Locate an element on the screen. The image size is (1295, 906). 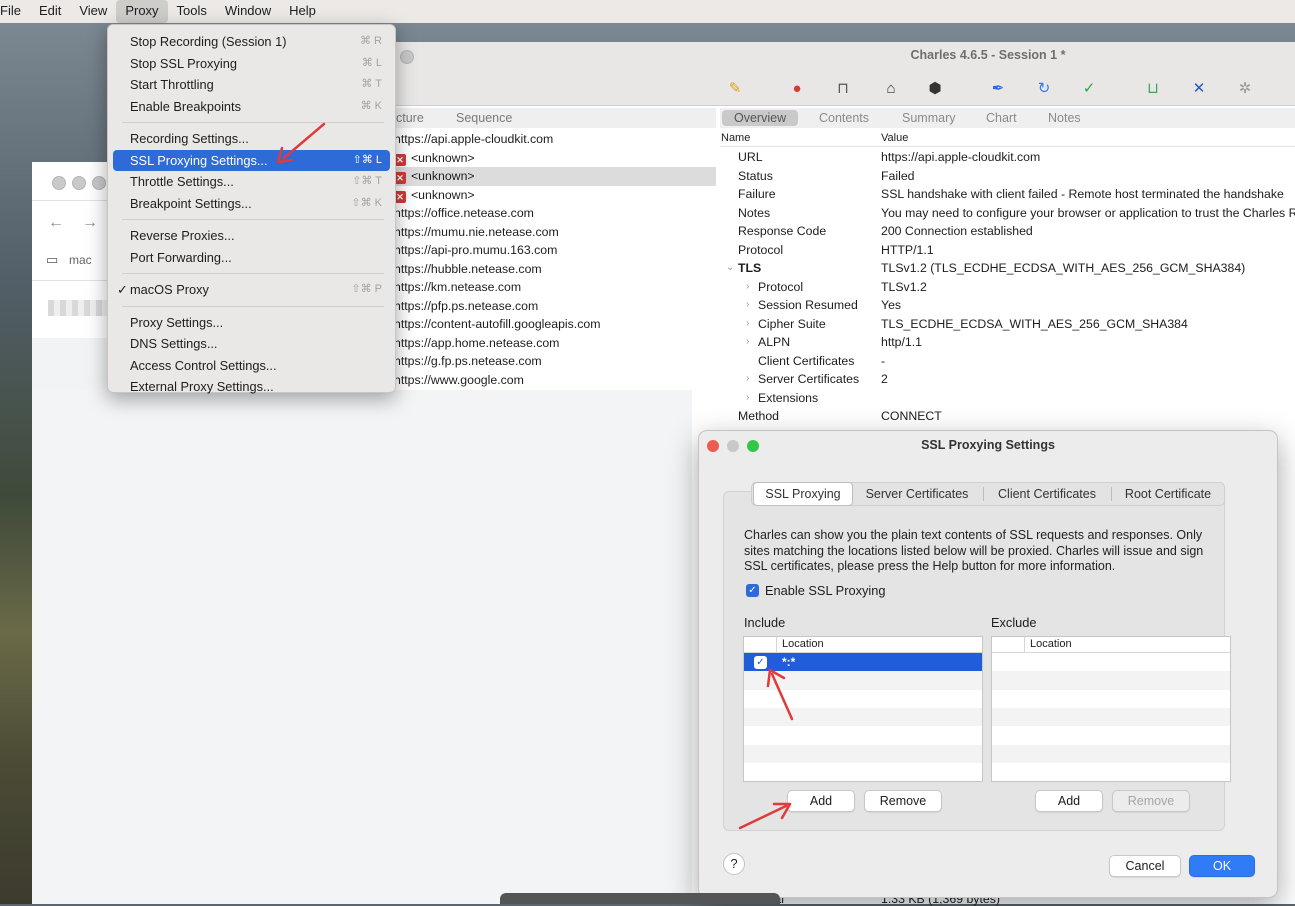
tab-sequence: Sequence is located at coordinates (484, 118).